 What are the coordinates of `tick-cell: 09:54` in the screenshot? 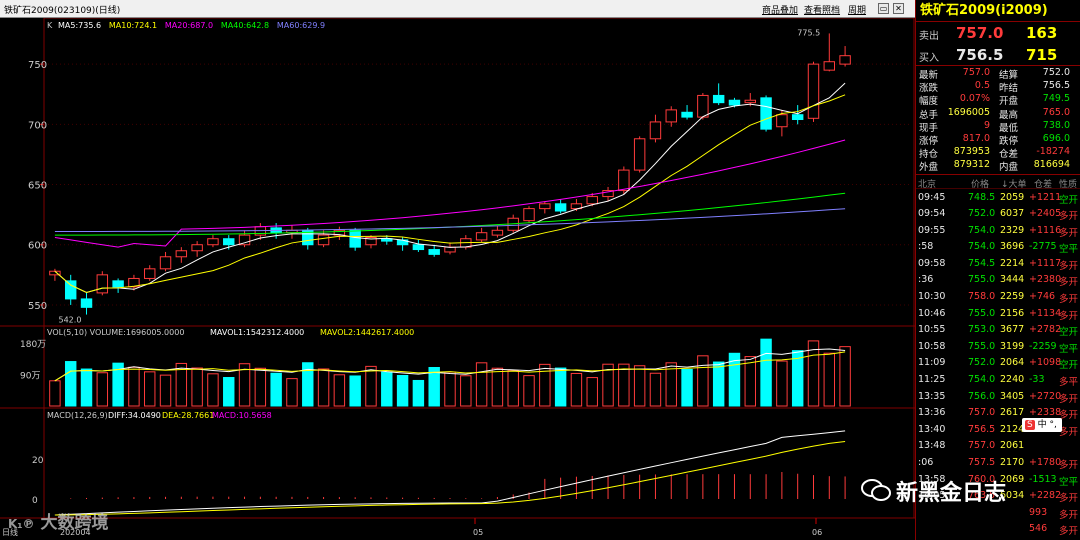 It's located at (932, 214).